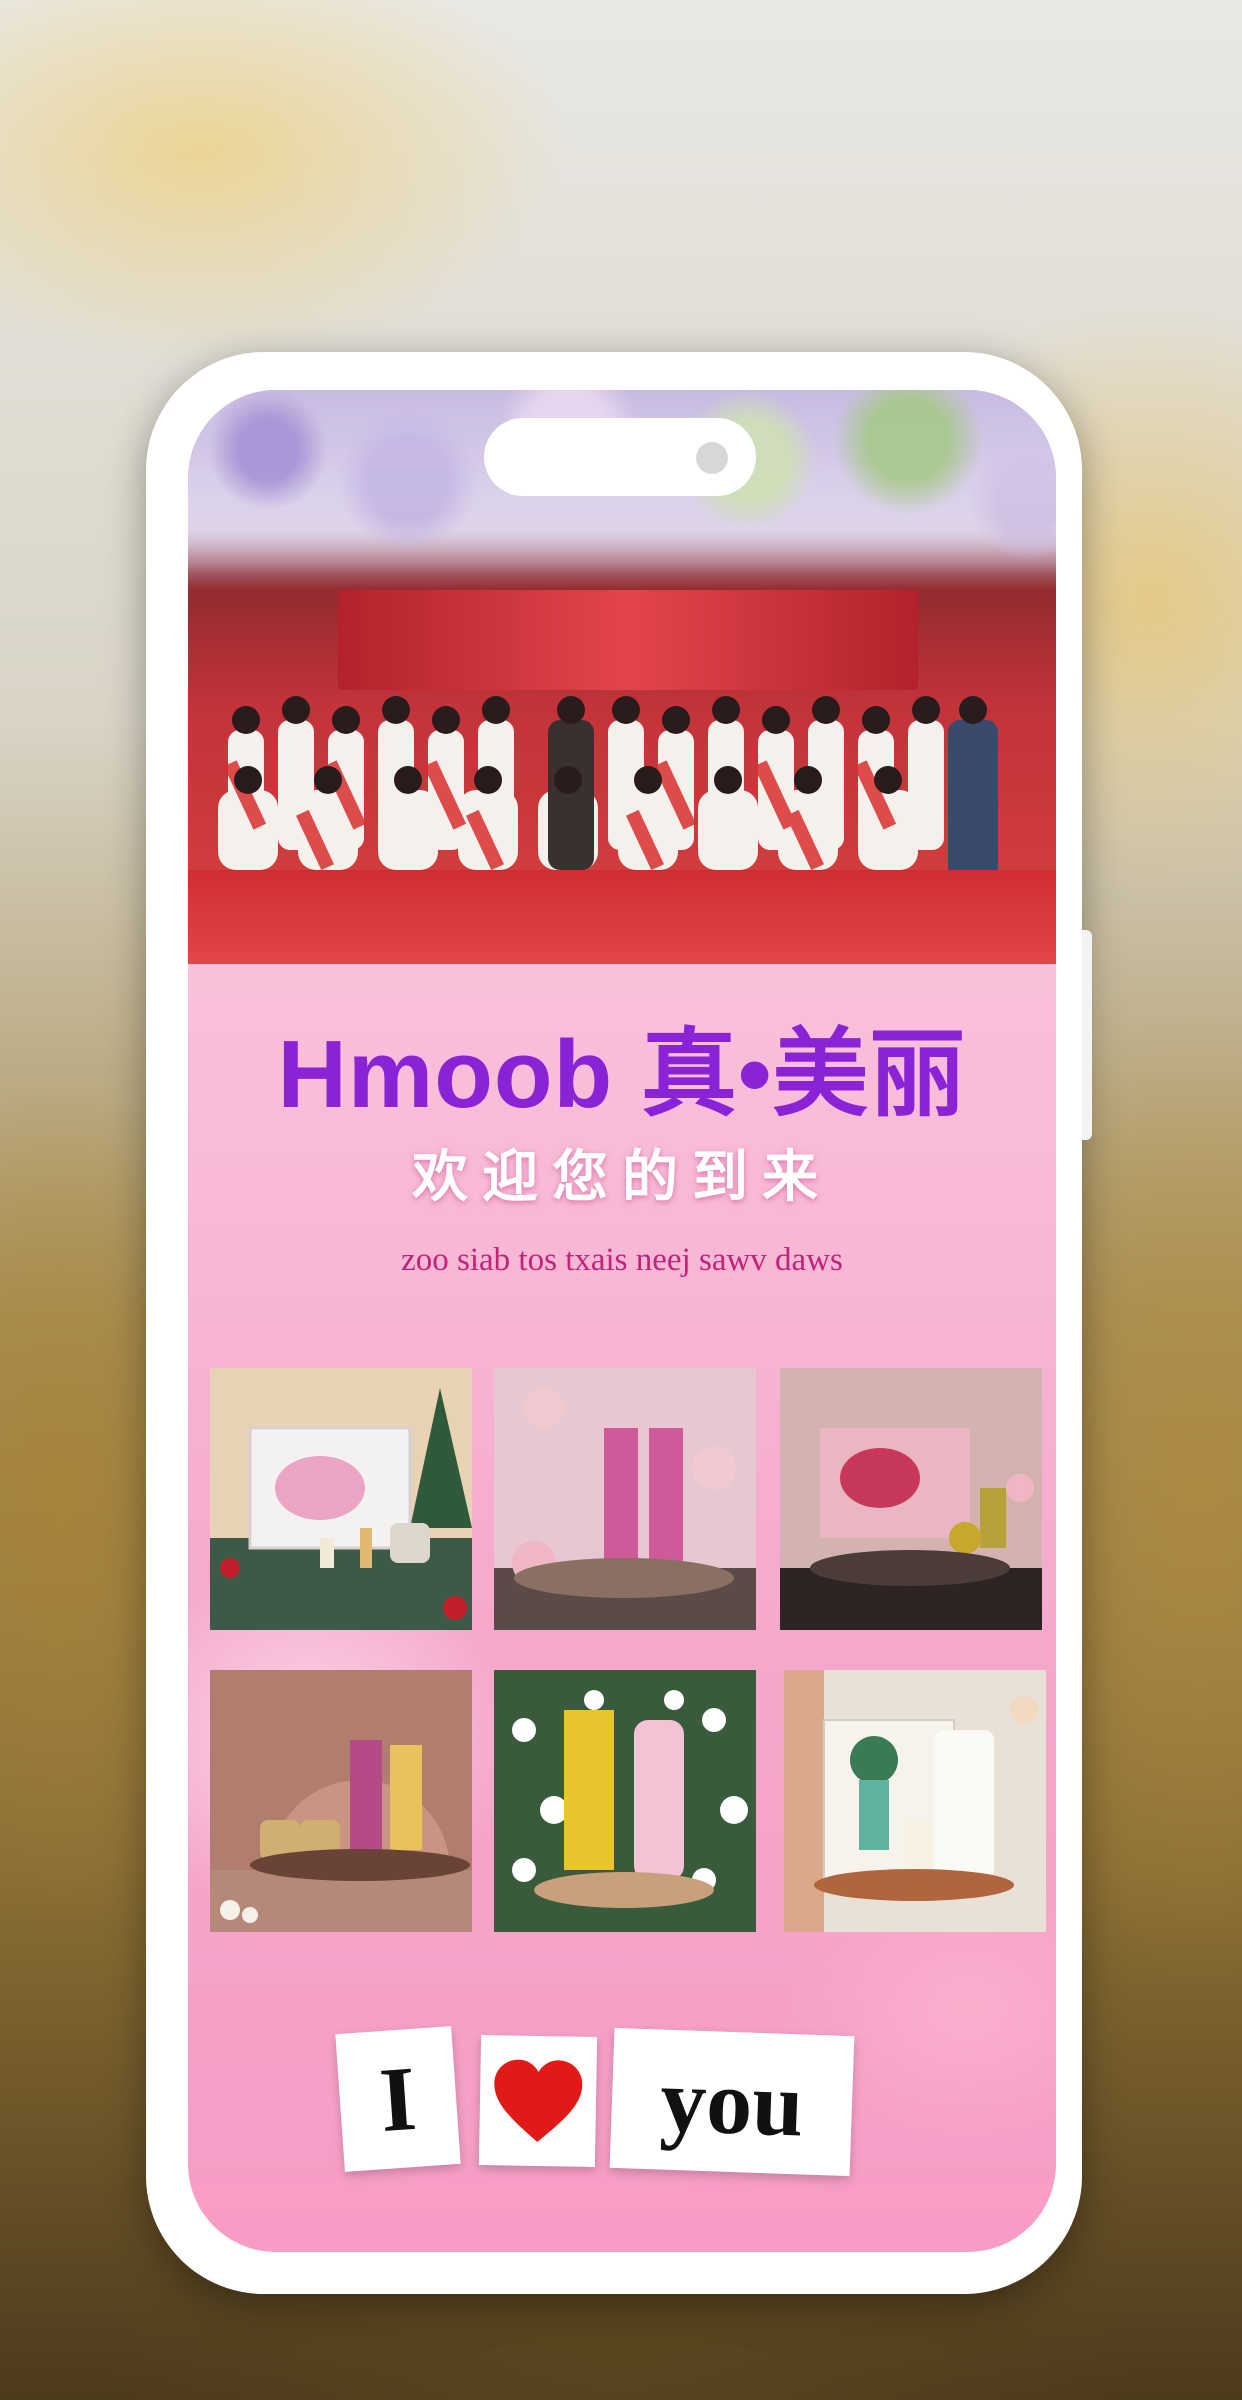 This screenshot has width=1242, height=2400. I want to click on crowd-figures, so click(608, 788).